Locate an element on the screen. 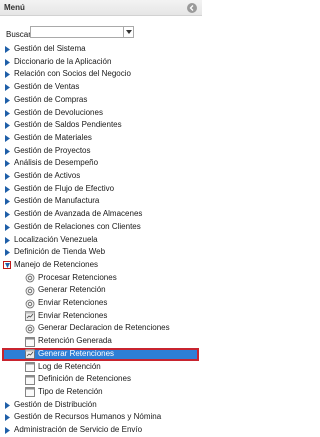 This screenshot has height=437, width=320. submenu-item-1: Generar Retención is located at coordinates (101, 290).